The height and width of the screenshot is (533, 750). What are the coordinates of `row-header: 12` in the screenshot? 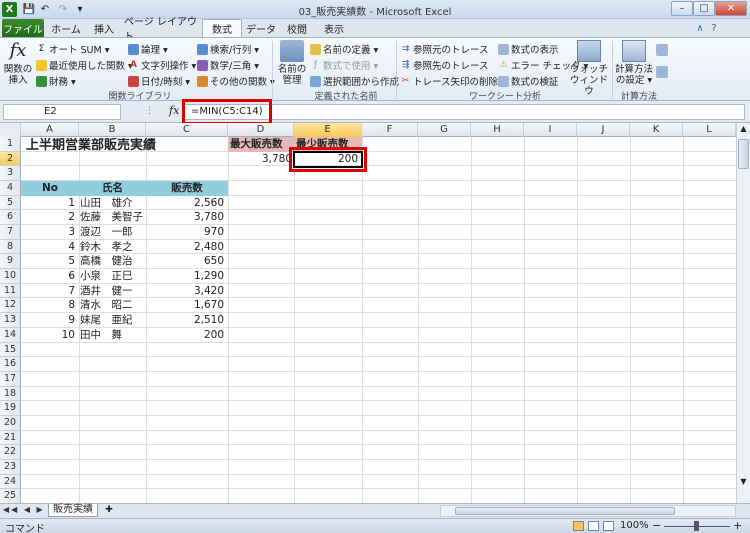 It's located at (10, 306).